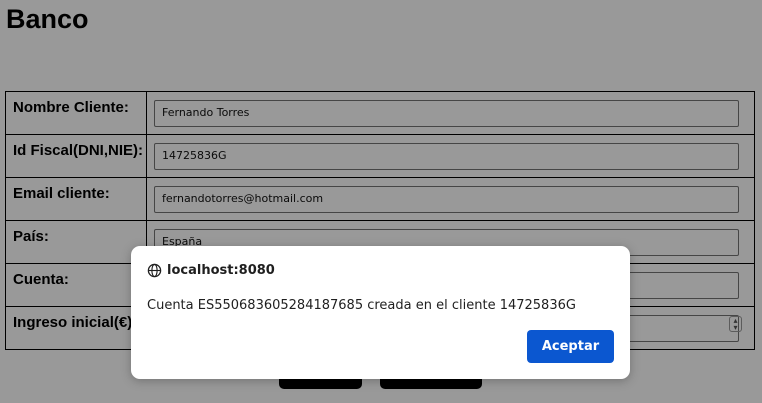 This screenshot has width=762, height=403. What do you see at coordinates (221, 270) in the screenshot?
I see `dialog-origin: localhost:8080` at bounding box center [221, 270].